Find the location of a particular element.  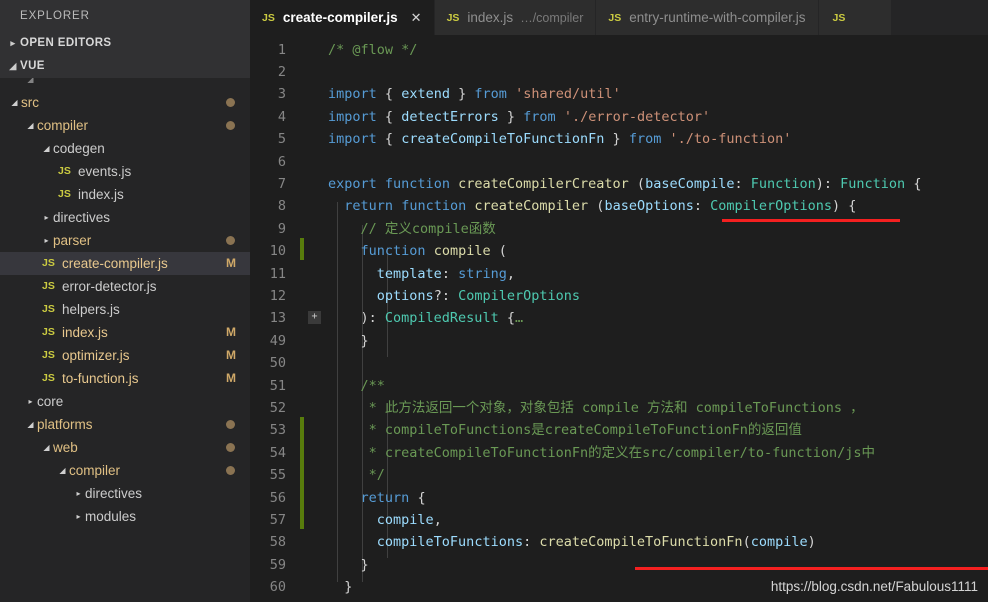

tree-item-to-function-js: JS to-function.js M is located at coordinates (125, 378).